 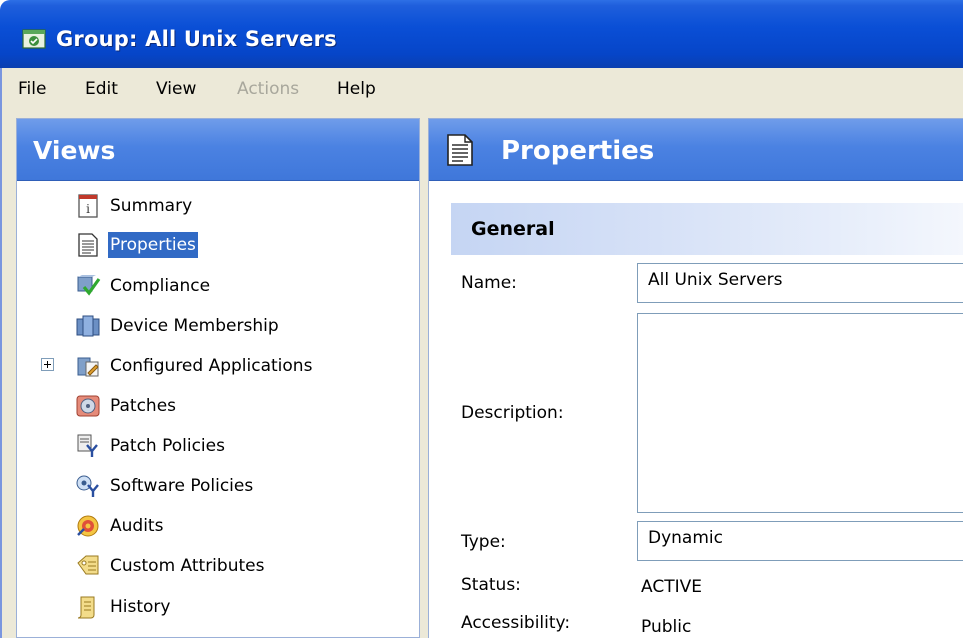 What do you see at coordinates (167, 446) in the screenshot?
I see `view-item-label: Patch Policies` at bounding box center [167, 446].